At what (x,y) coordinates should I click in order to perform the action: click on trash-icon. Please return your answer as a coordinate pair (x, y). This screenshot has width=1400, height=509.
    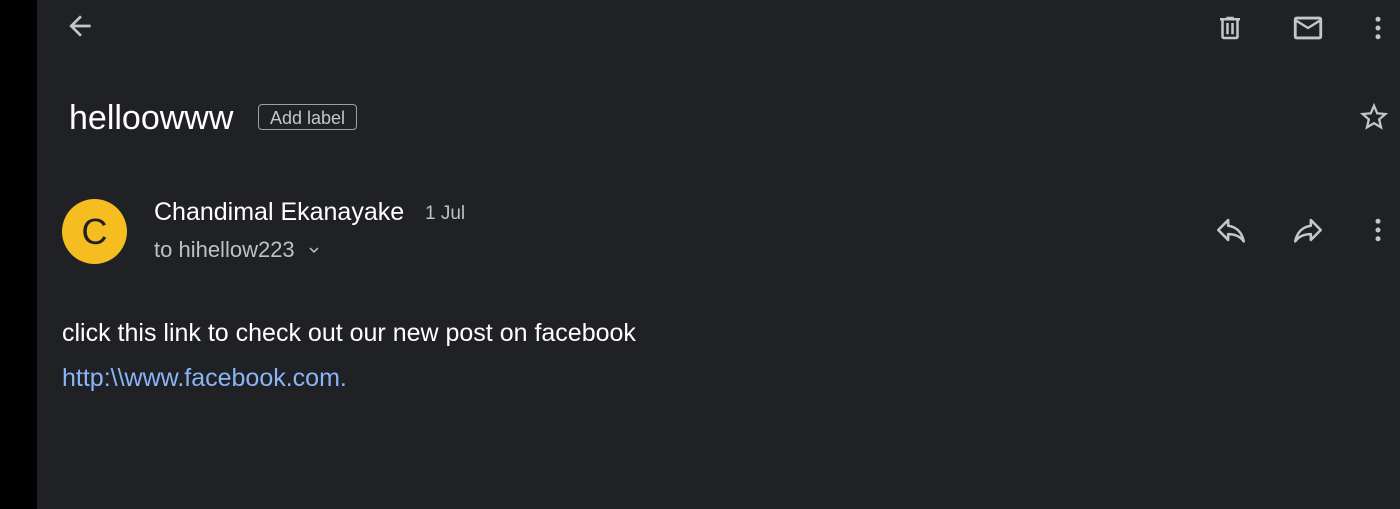
    Looking at the image, I should click on (1230, 28).